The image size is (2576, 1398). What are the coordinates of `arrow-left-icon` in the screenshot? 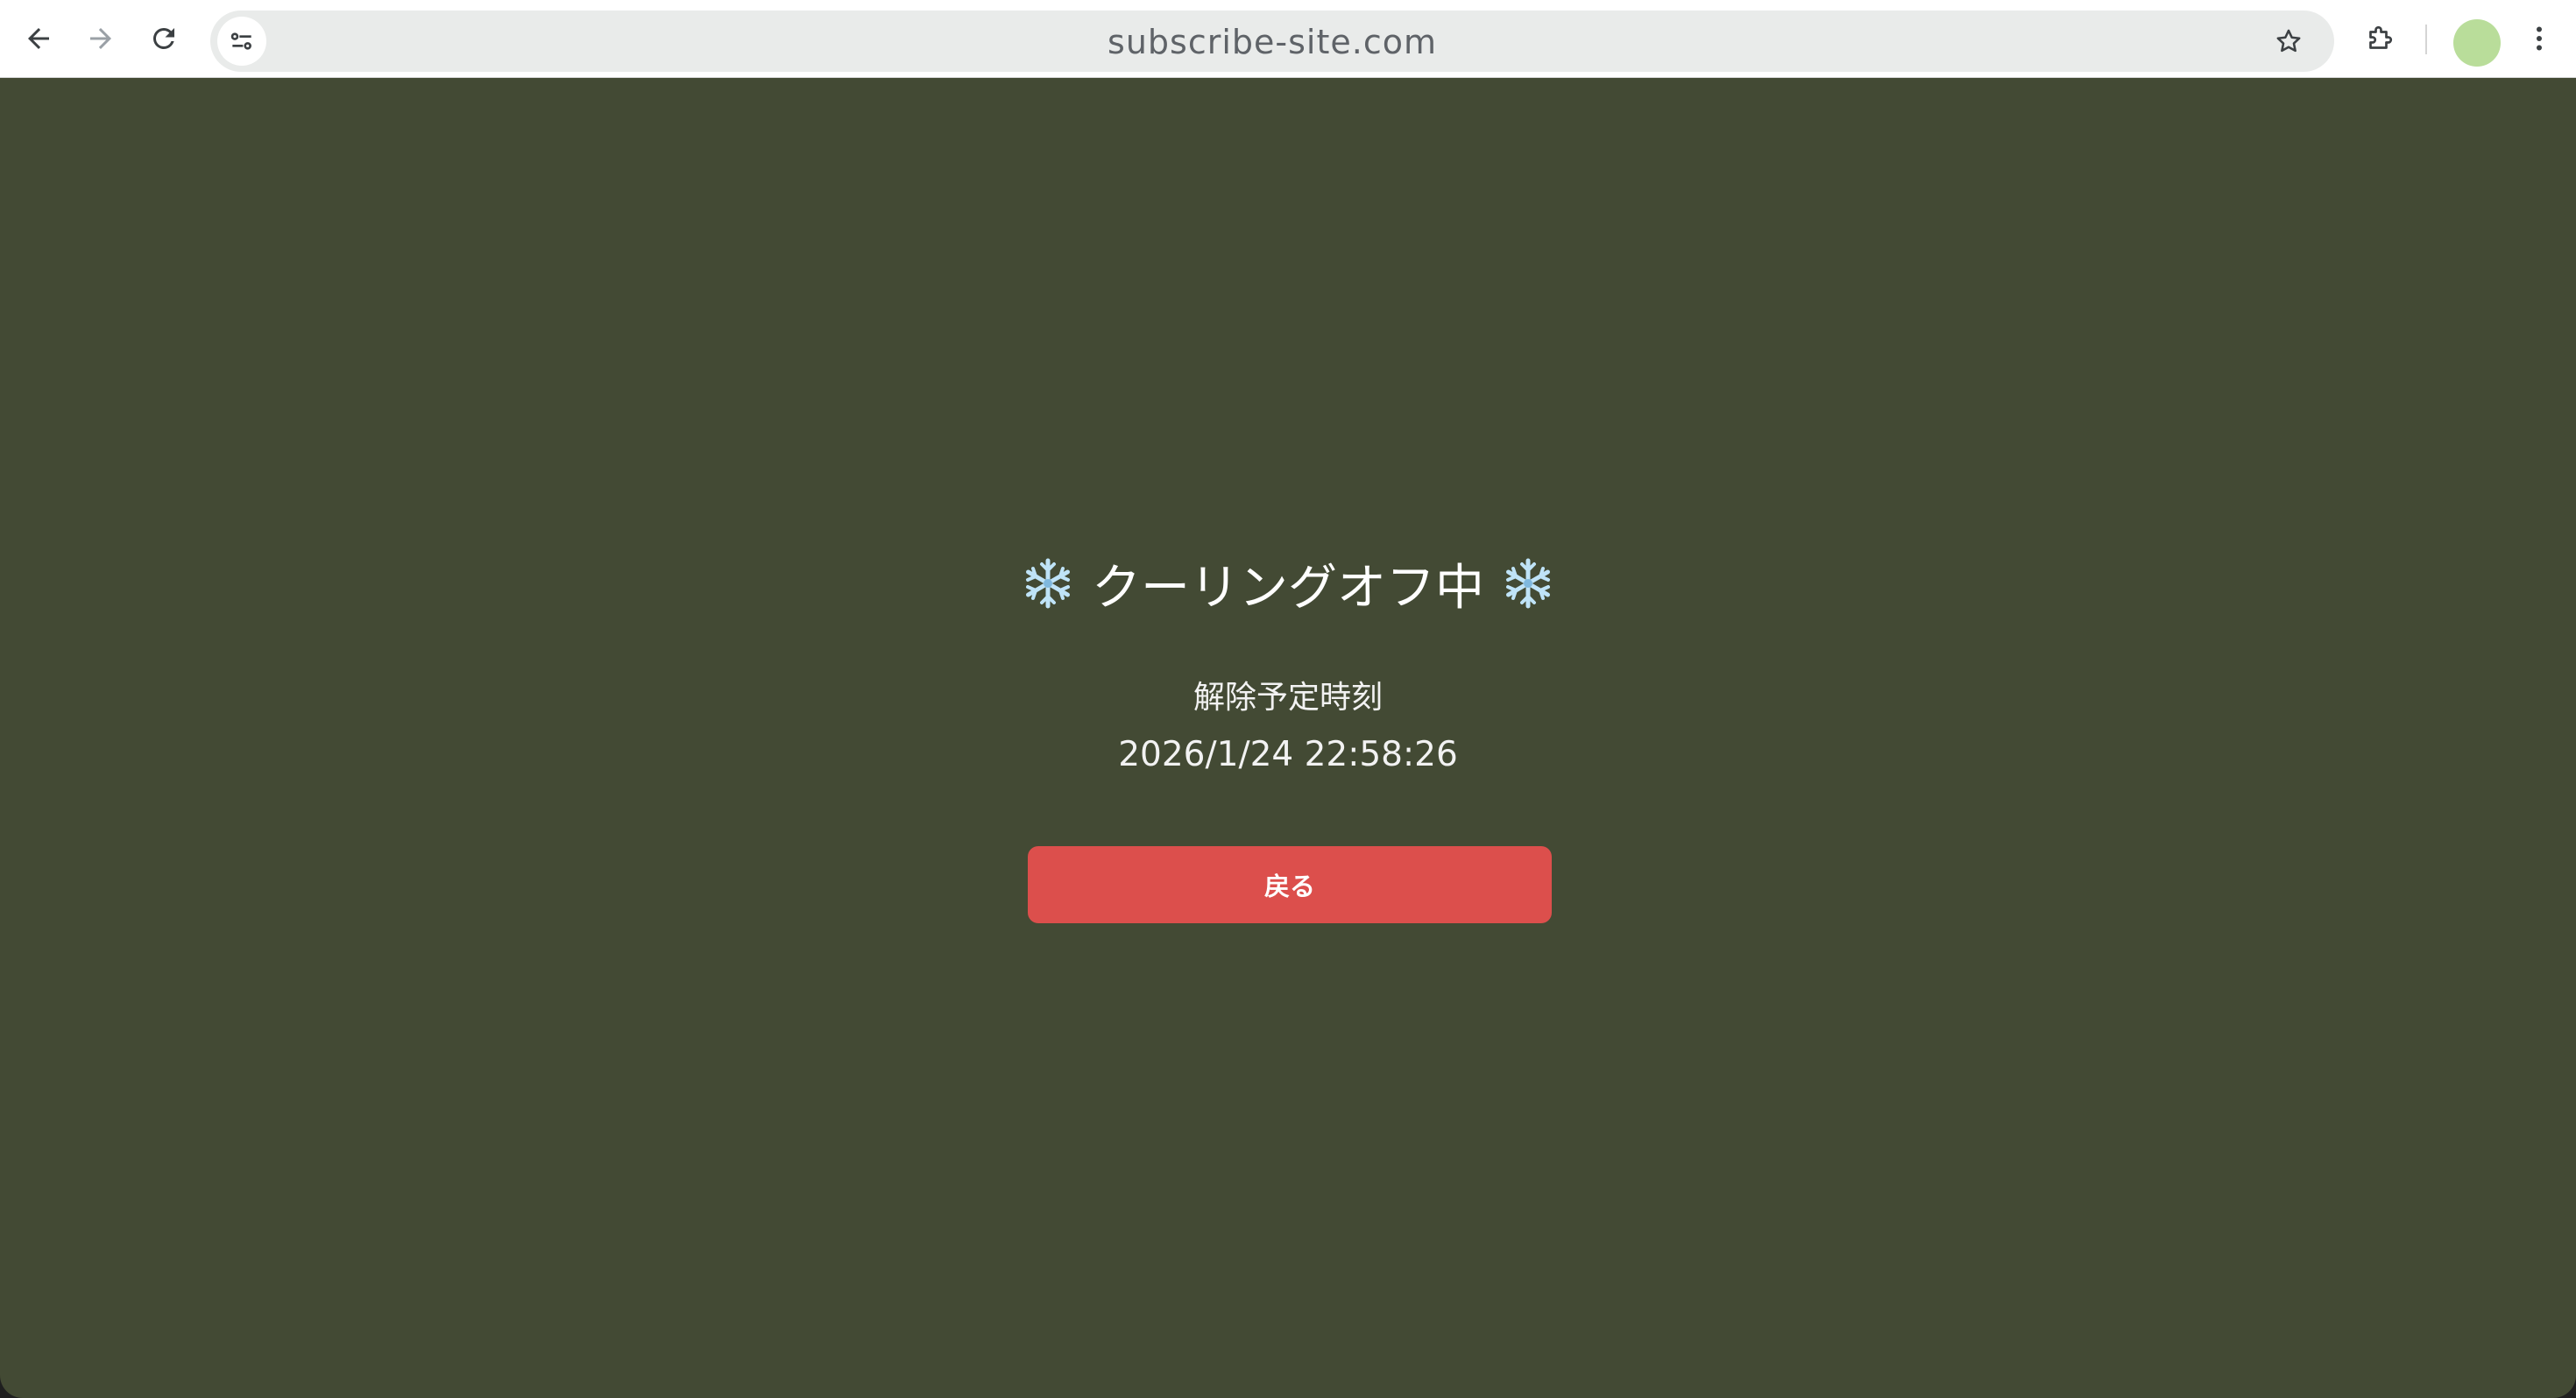 It's located at (38, 38).